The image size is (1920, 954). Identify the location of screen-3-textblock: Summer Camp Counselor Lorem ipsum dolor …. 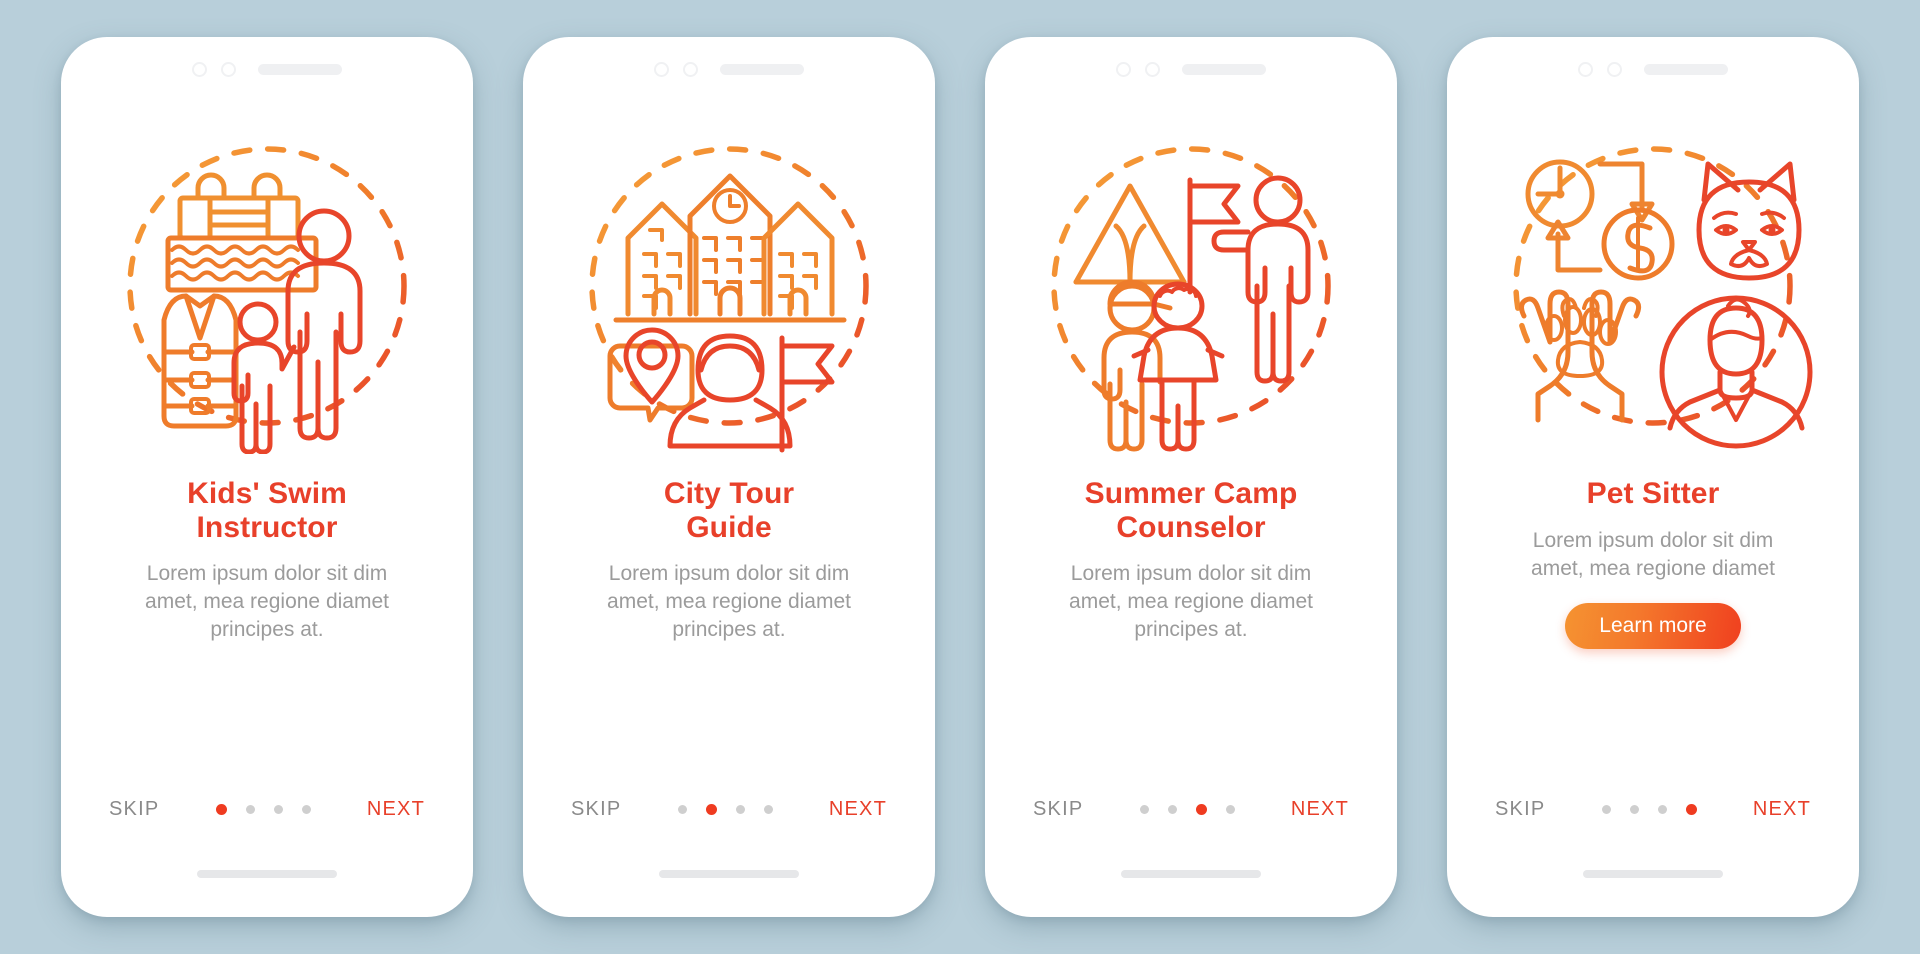
(1191, 561).